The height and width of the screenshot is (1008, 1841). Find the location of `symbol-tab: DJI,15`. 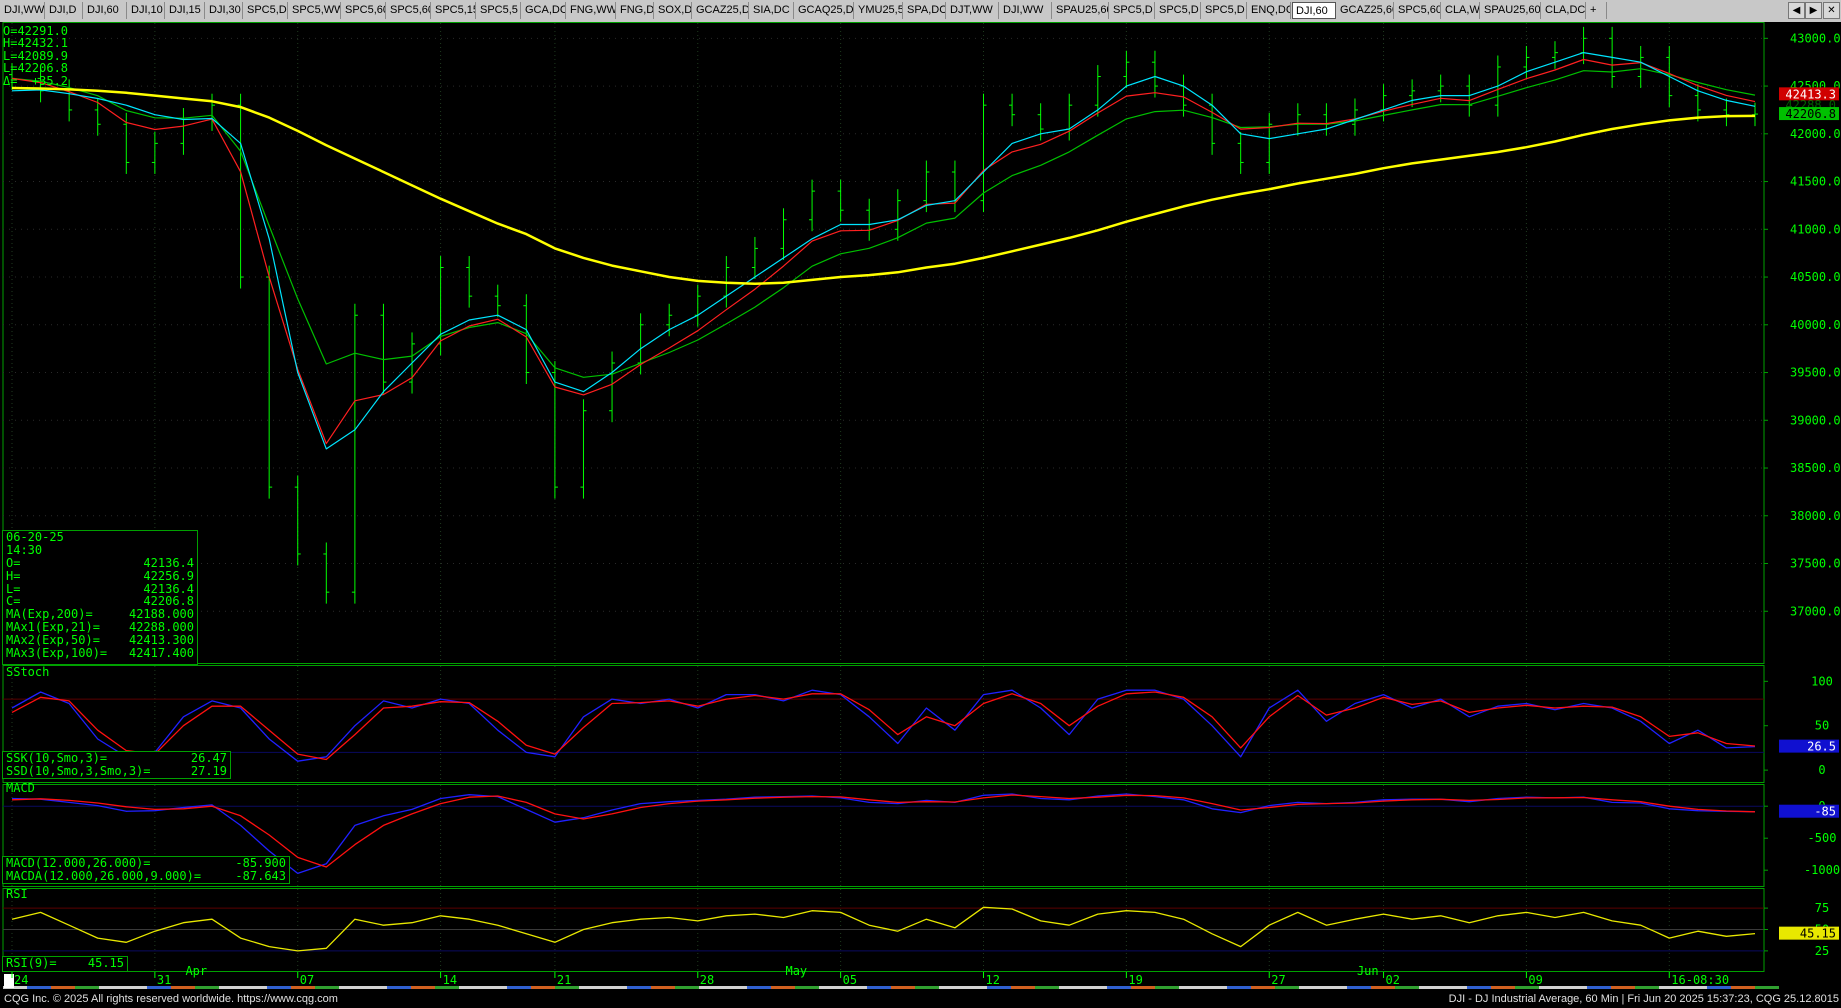

symbol-tab: DJI,15 is located at coordinates (185, 10).